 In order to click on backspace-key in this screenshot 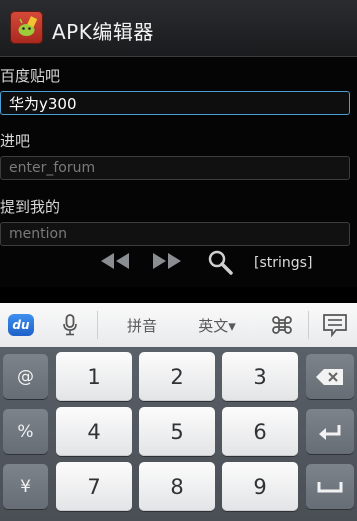, I will do `click(330, 376)`.